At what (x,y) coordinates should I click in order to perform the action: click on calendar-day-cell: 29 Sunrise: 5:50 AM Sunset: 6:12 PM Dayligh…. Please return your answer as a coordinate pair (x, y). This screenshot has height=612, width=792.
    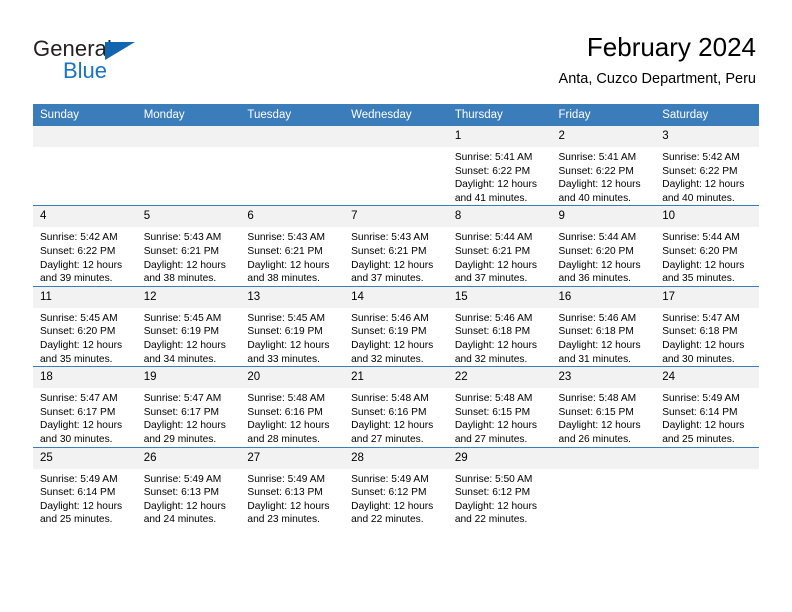
    Looking at the image, I should click on (499, 486).